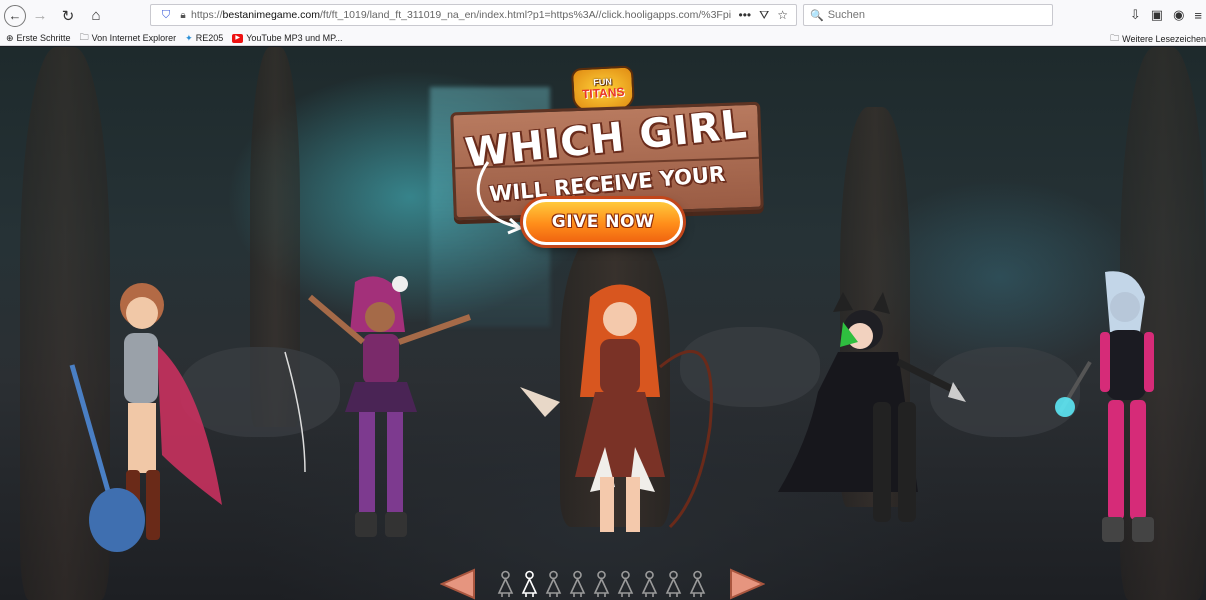 The width and height of the screenshot is (1206, 600). I want to click on carousel-dots, so click(601, 584).